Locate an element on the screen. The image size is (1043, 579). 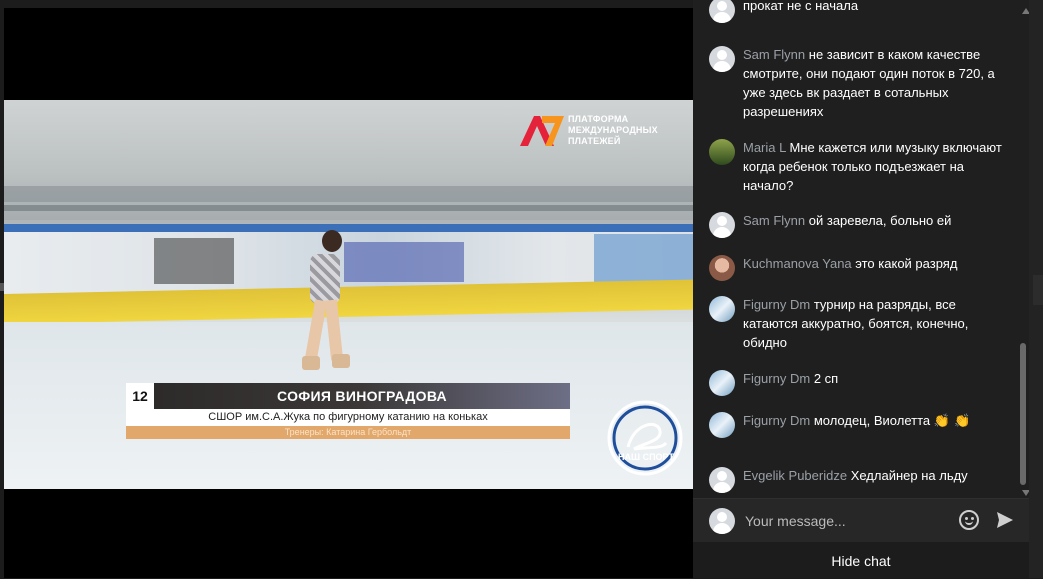
message-text: Хедлайнер на льду is located at coordinates (909, 475).